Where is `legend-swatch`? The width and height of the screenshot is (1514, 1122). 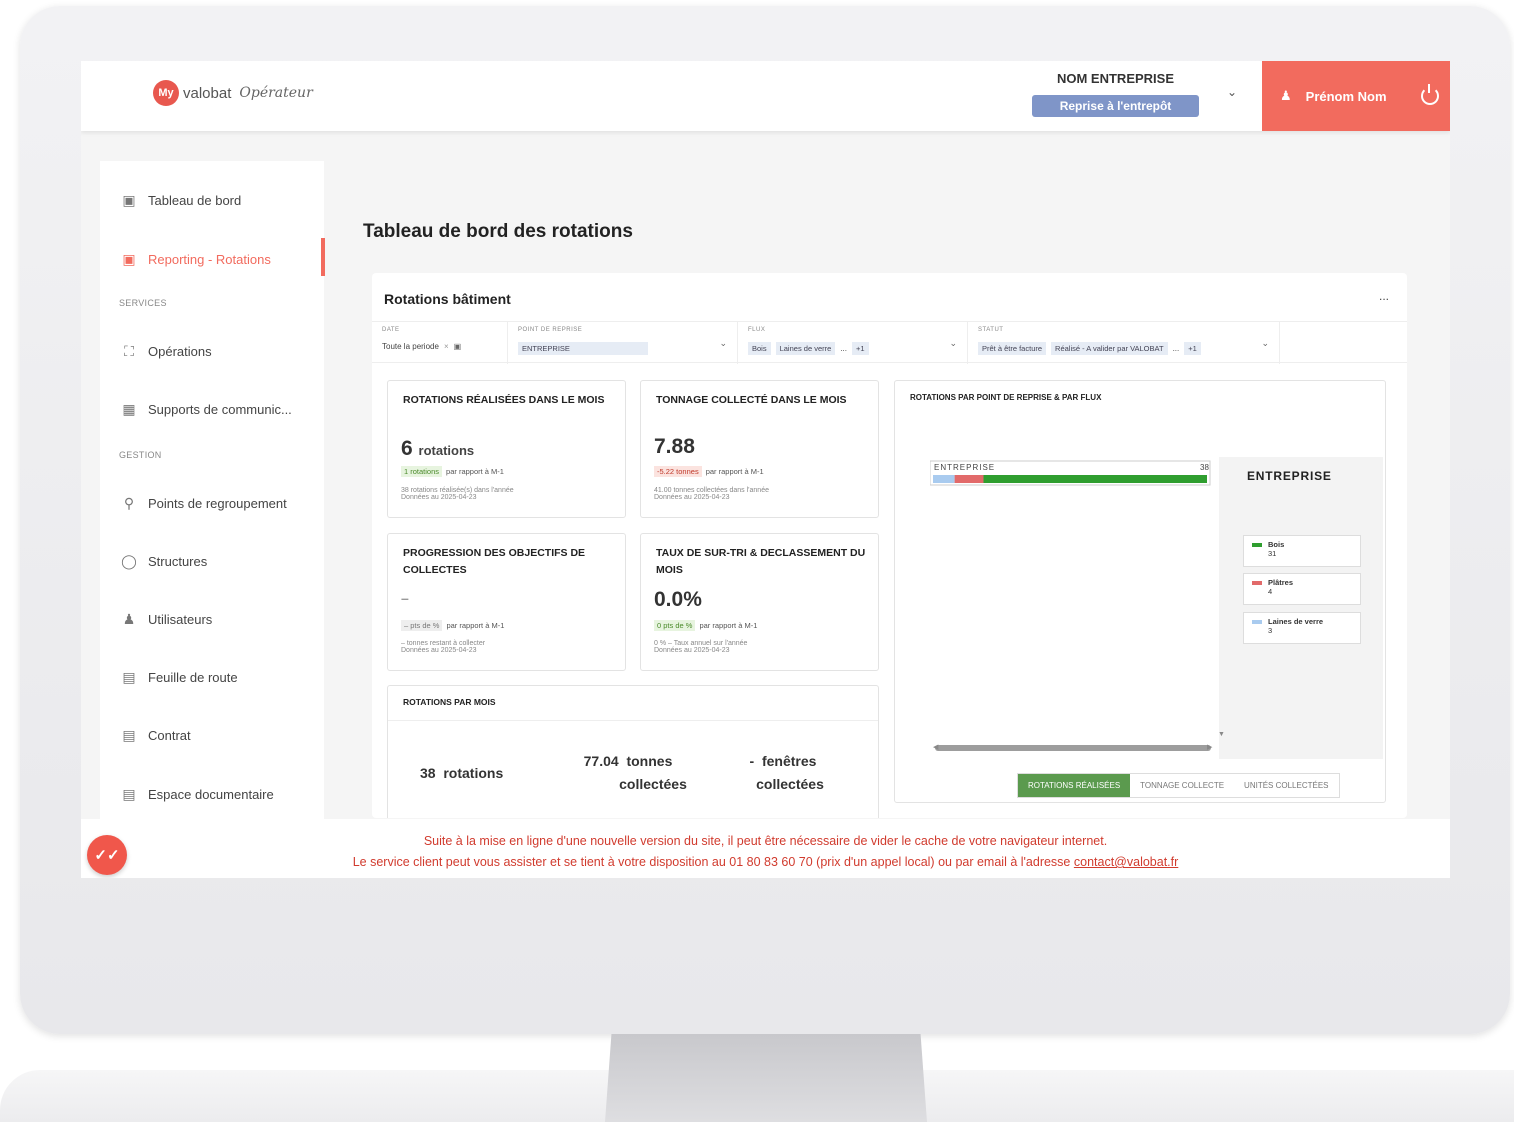
legend-swatch is located at coordinates (1257, 622).